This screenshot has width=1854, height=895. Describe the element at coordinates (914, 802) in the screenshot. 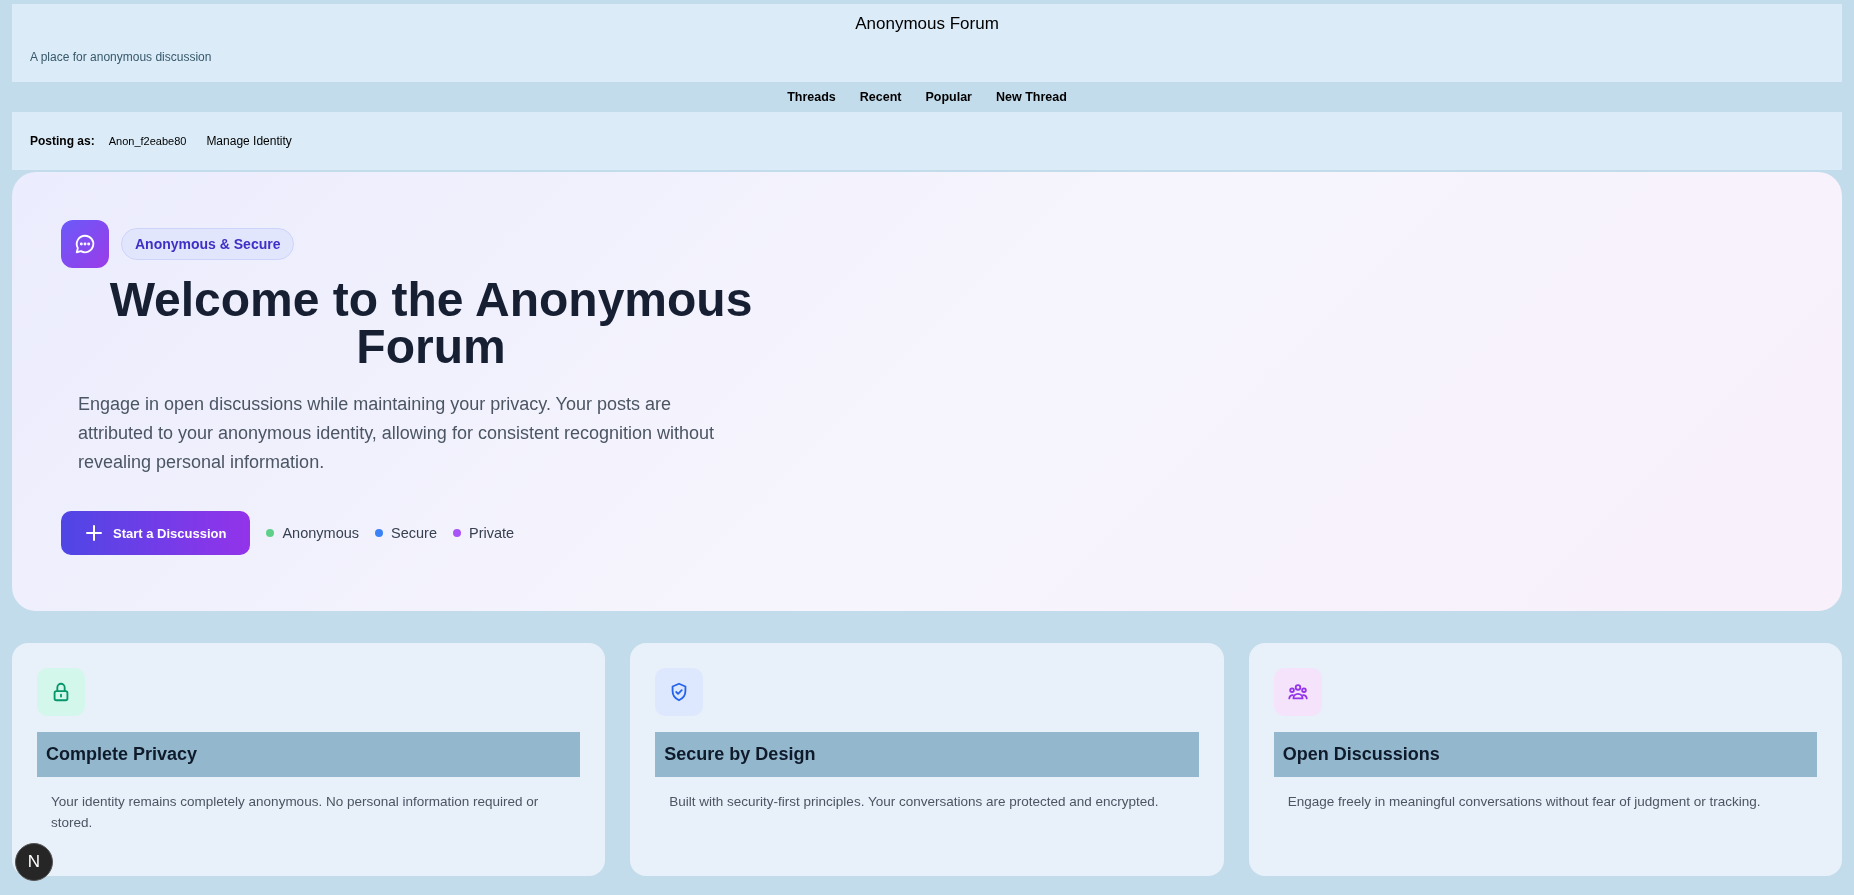

I see `feature-description: Built with security-first principles. Your conversations are protected and encrypted.` at that location.